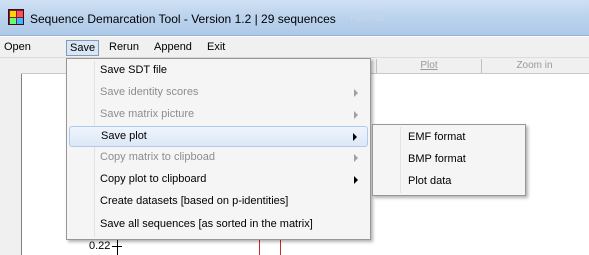 This screenshot has height=255, width=589. Describe the element at coordinates (449, 181) in the screenshot. I see `plot-data-item: Plot data` at that location.